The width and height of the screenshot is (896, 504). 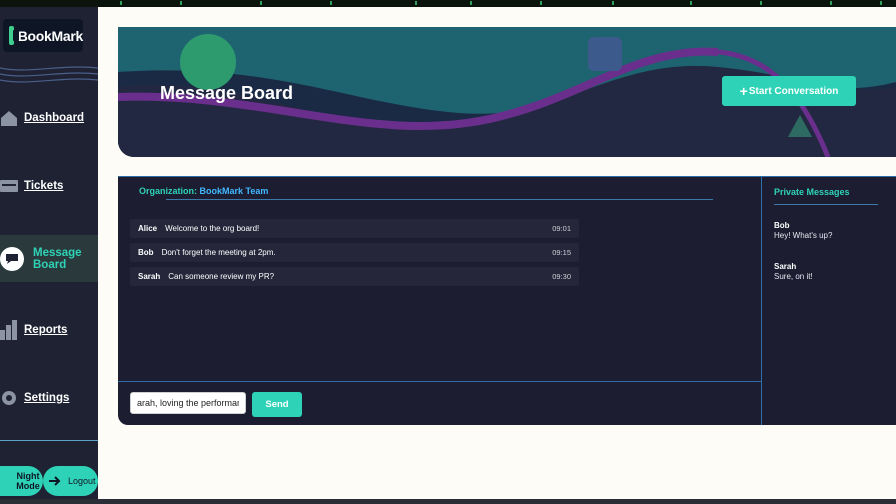 I want to click on plus-icon: +, so click(x=743, y=91).